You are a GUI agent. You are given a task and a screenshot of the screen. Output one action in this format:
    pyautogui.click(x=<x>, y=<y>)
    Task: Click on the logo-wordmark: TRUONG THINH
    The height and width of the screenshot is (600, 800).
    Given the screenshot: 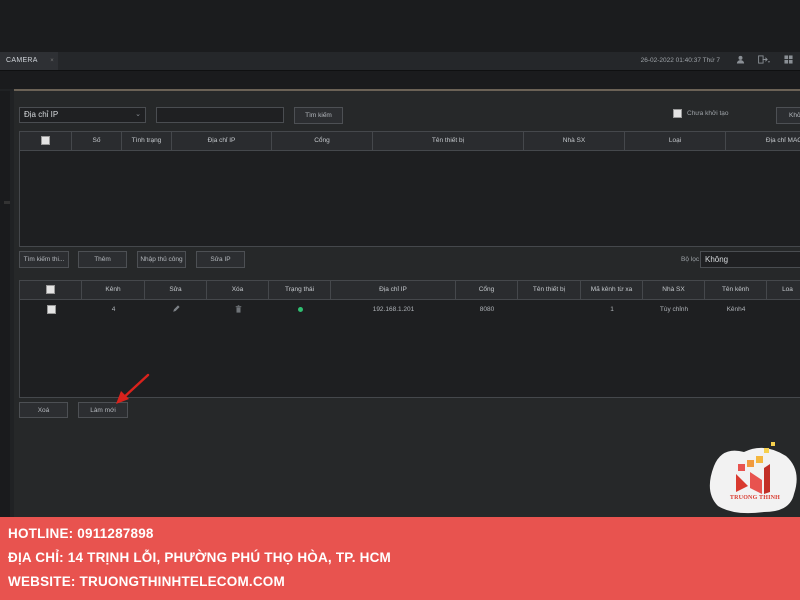 What is the action you would take?
    pyautogui.click(x=755, y=498)
    